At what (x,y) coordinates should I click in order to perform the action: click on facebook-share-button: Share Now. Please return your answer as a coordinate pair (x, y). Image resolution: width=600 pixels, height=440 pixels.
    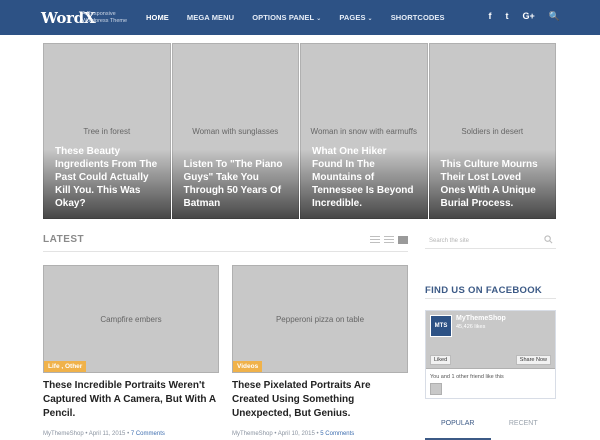
    Looking at the image, I should click on (533, 360).